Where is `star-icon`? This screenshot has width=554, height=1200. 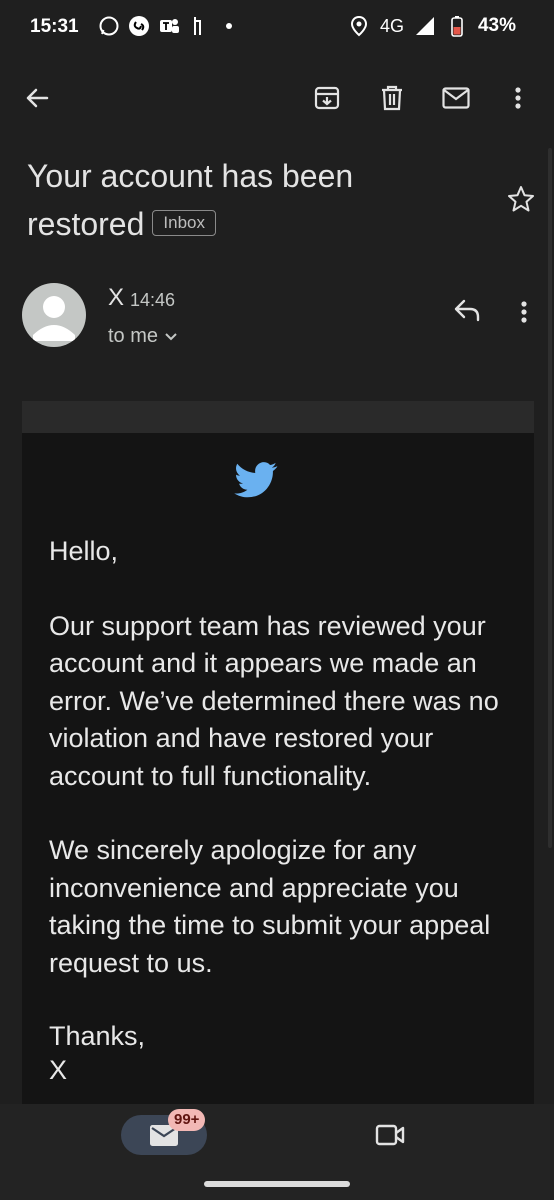
star-icon is located at coordinates (522, 200).